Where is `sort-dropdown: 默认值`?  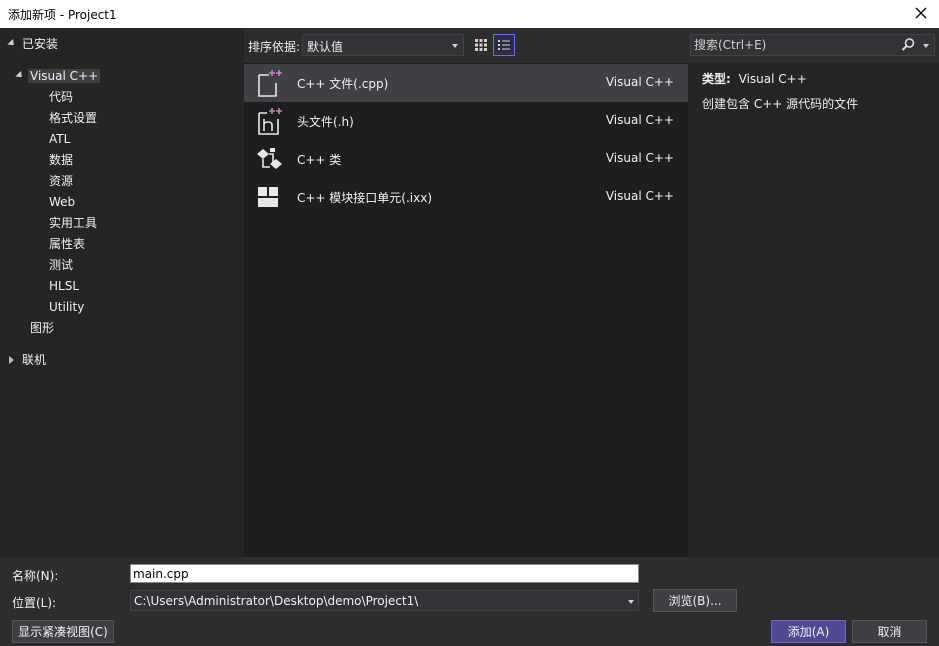
sort-dropdown: 默认值 is located at coordinates (383, 45).